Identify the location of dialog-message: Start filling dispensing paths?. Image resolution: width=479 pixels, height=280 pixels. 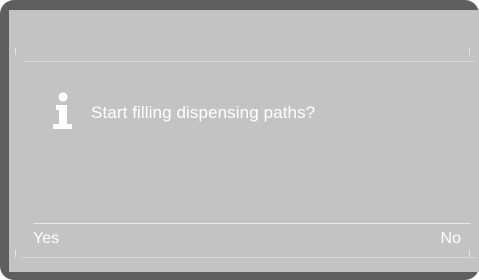
(203, 112).